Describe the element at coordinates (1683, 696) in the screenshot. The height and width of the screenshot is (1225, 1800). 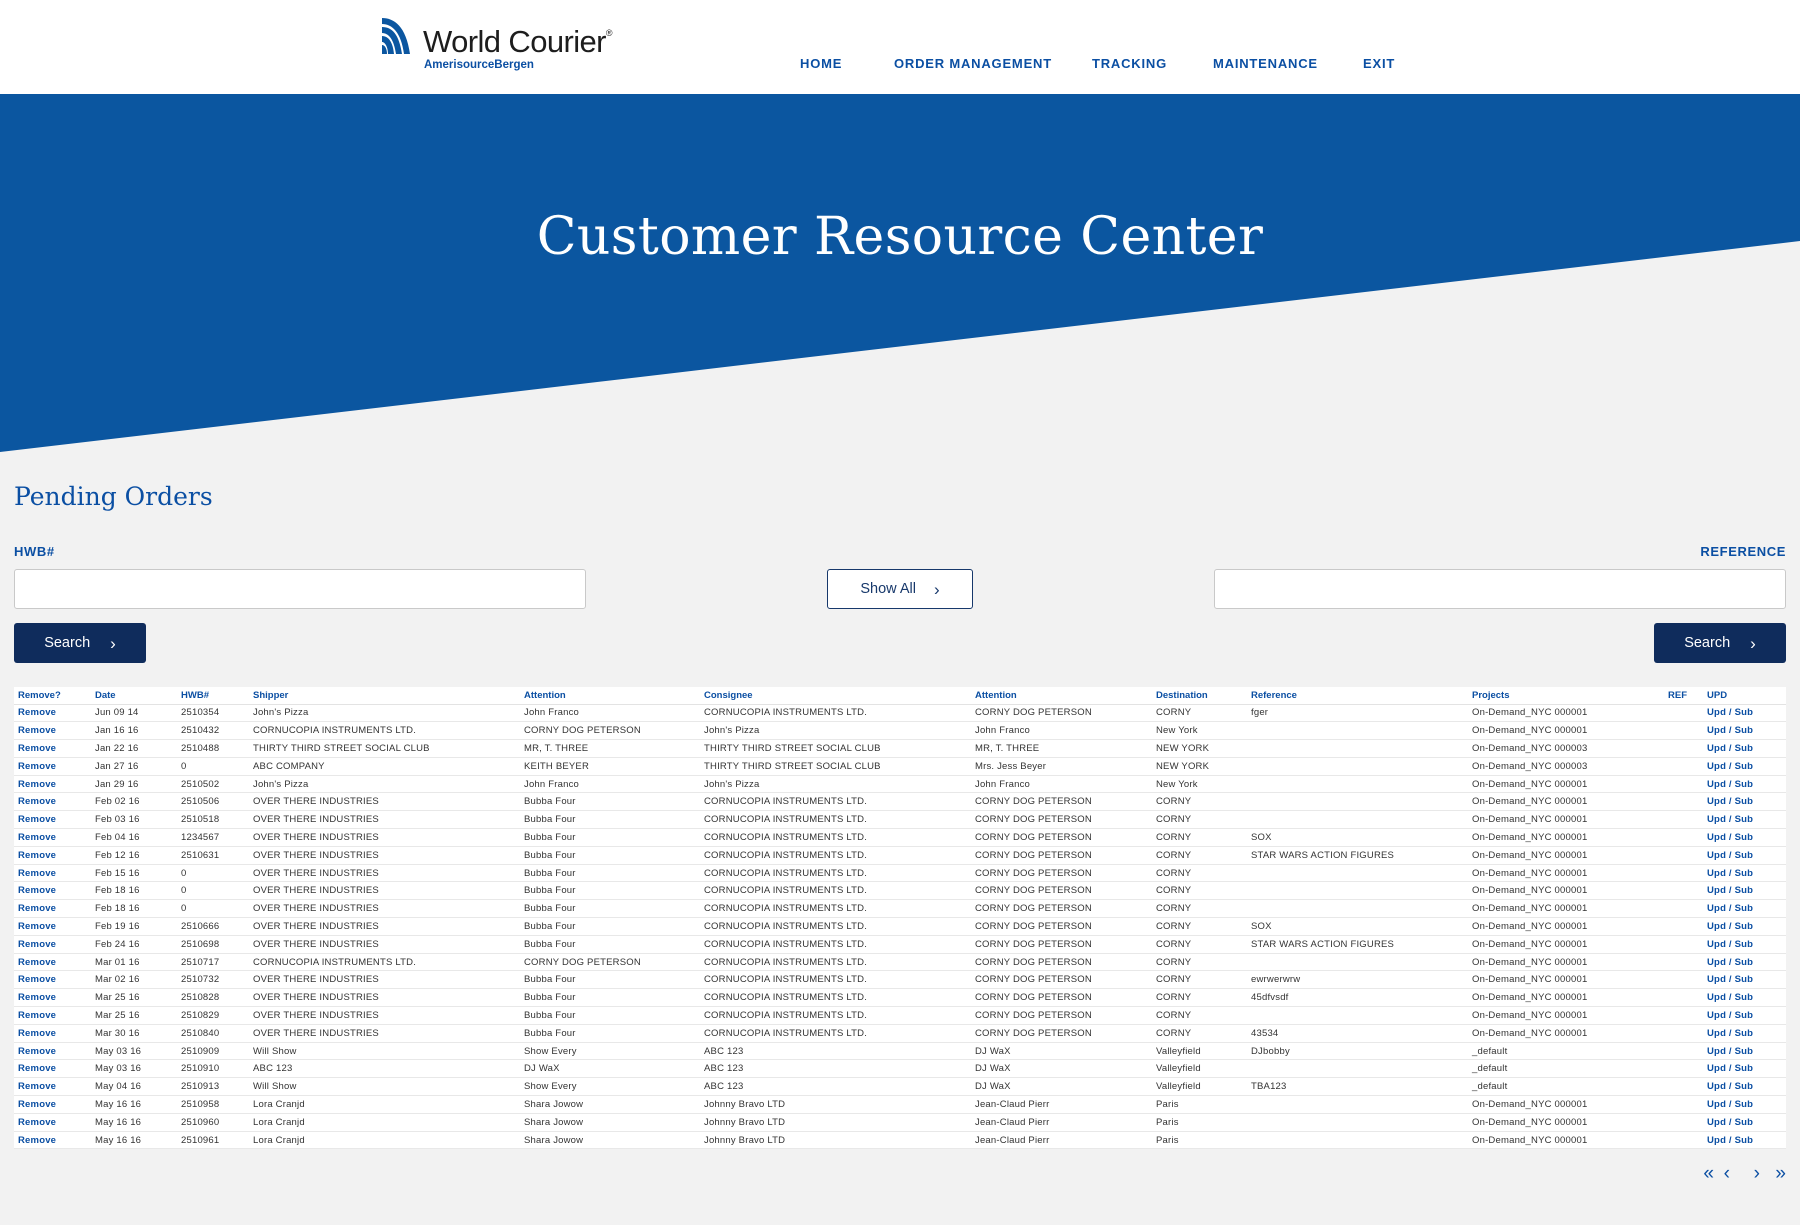
I see `column-header: REF` at that location.